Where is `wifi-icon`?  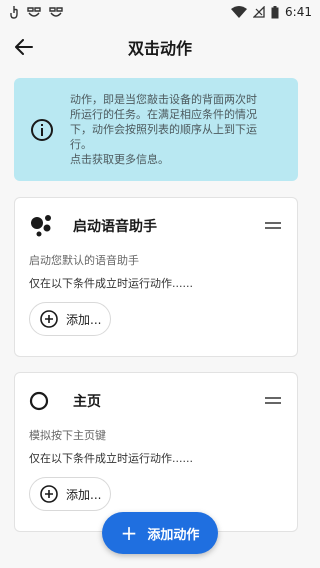 wifi-icon is located at coordinates (239, 12).